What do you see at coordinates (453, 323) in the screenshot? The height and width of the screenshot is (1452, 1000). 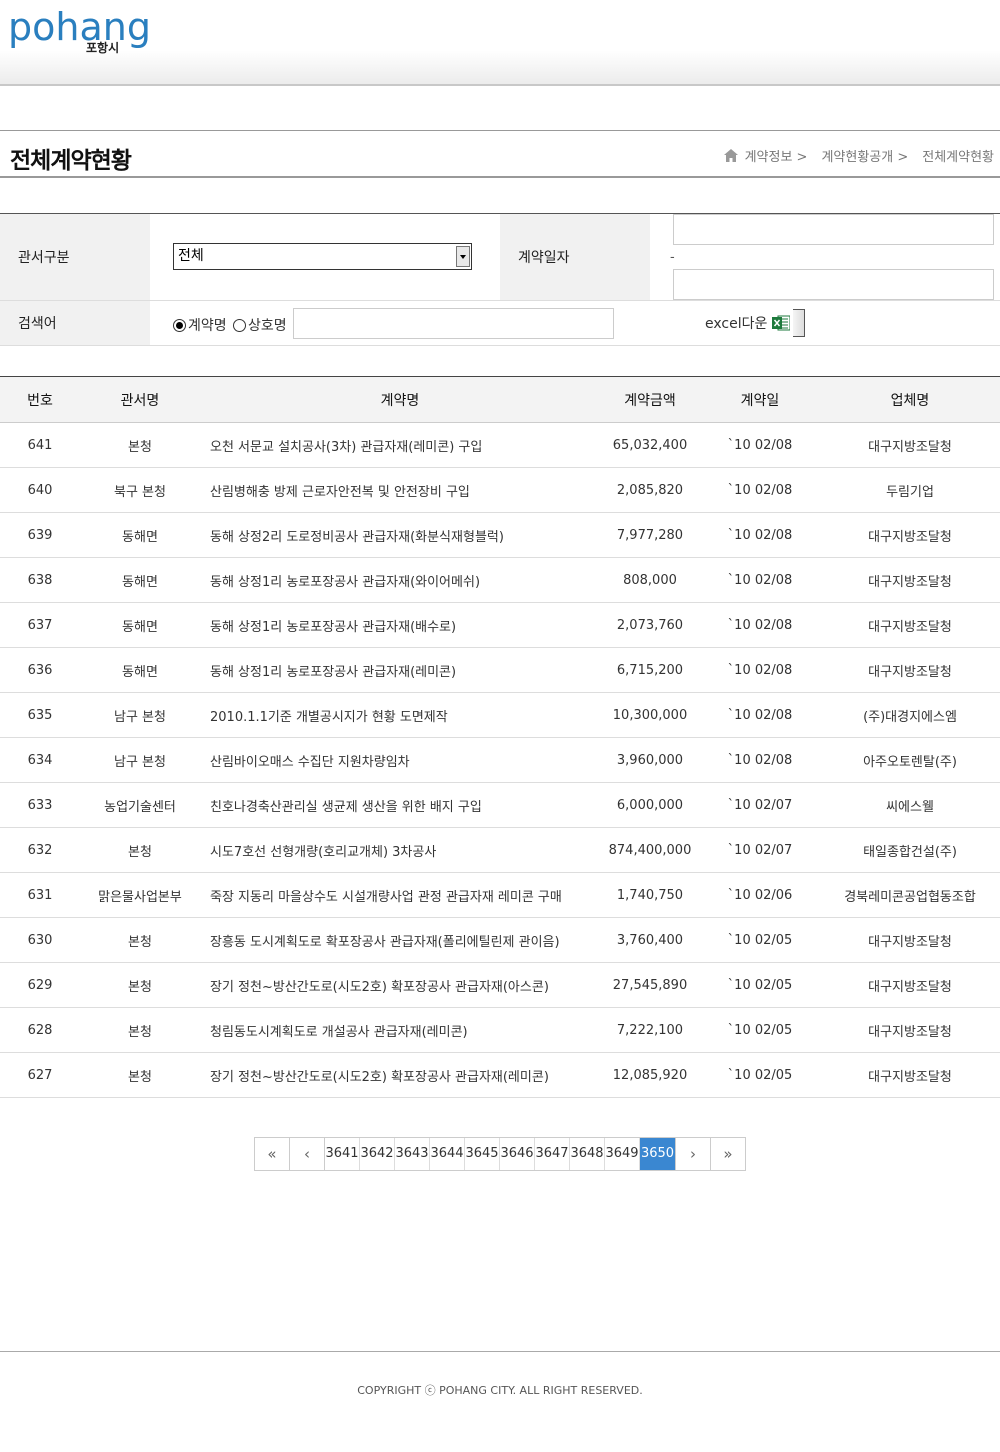 I see `keyword-input` at bounding box center [453, 323].